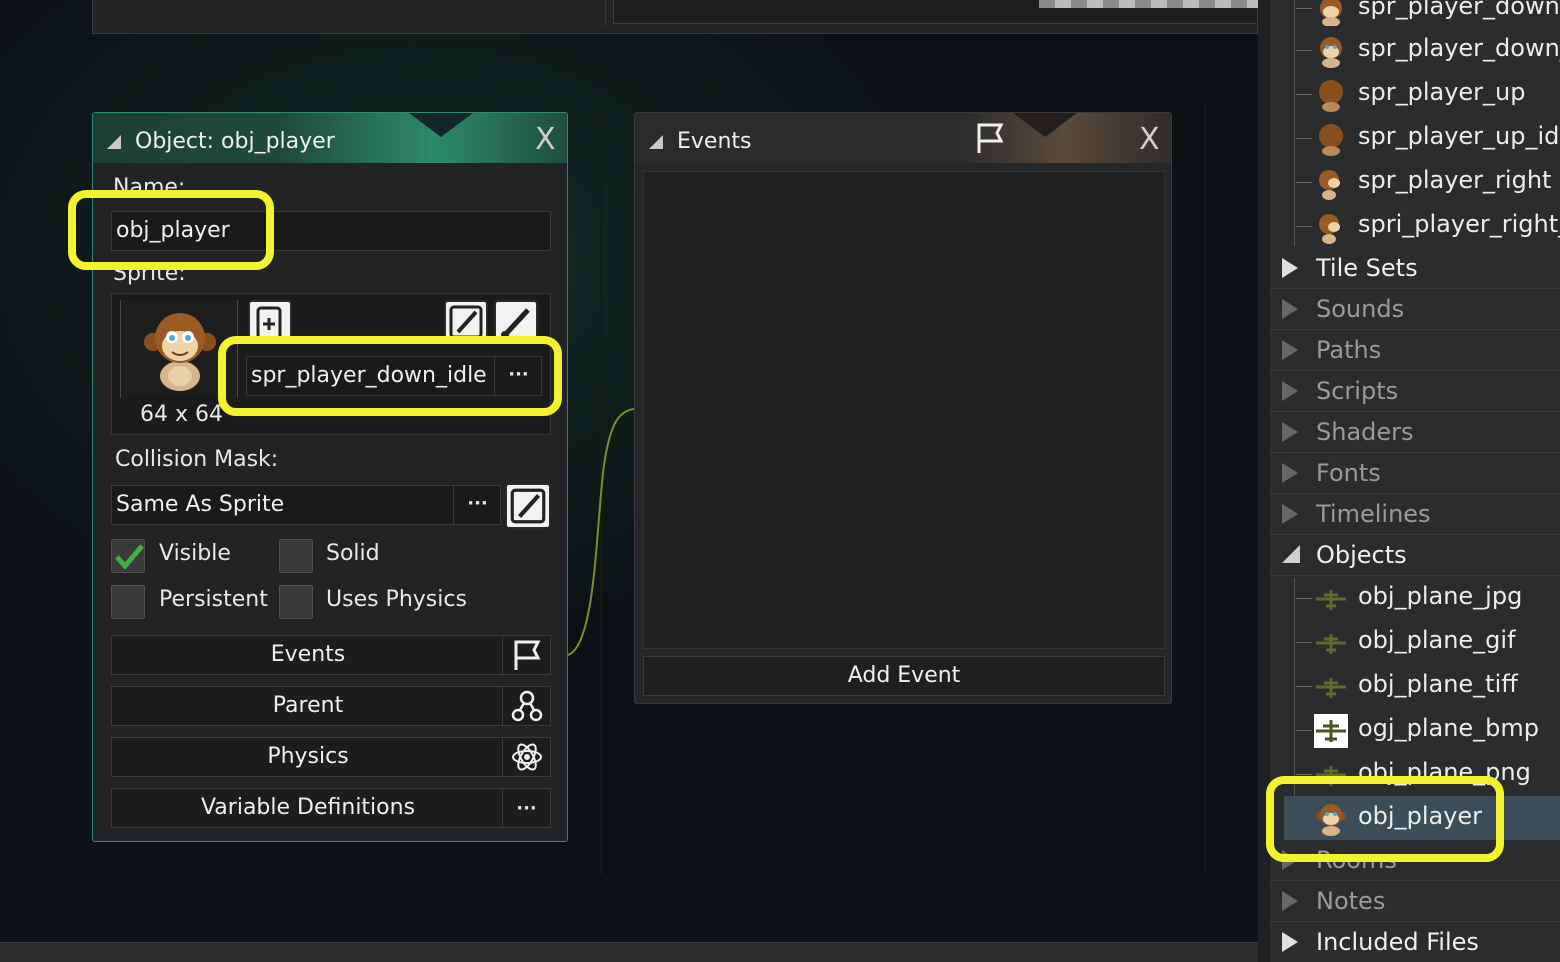 This screenshot has width=1560, height=962. Describe the element at coordinates (904, 676) in the screenshot. I see `add-event-button: Add Event` at that location.